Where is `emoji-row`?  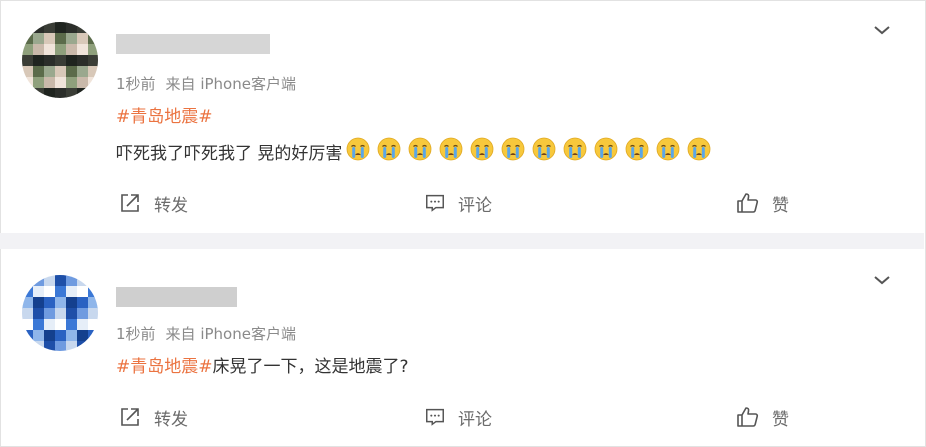
emoji-row is located at coordinates (532, 151).